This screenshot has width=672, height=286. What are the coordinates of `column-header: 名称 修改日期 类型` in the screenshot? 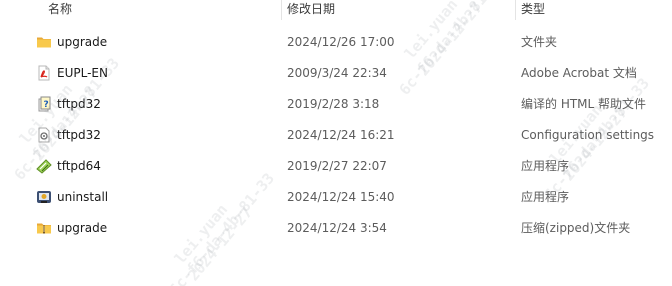 It's located at (336, 10).